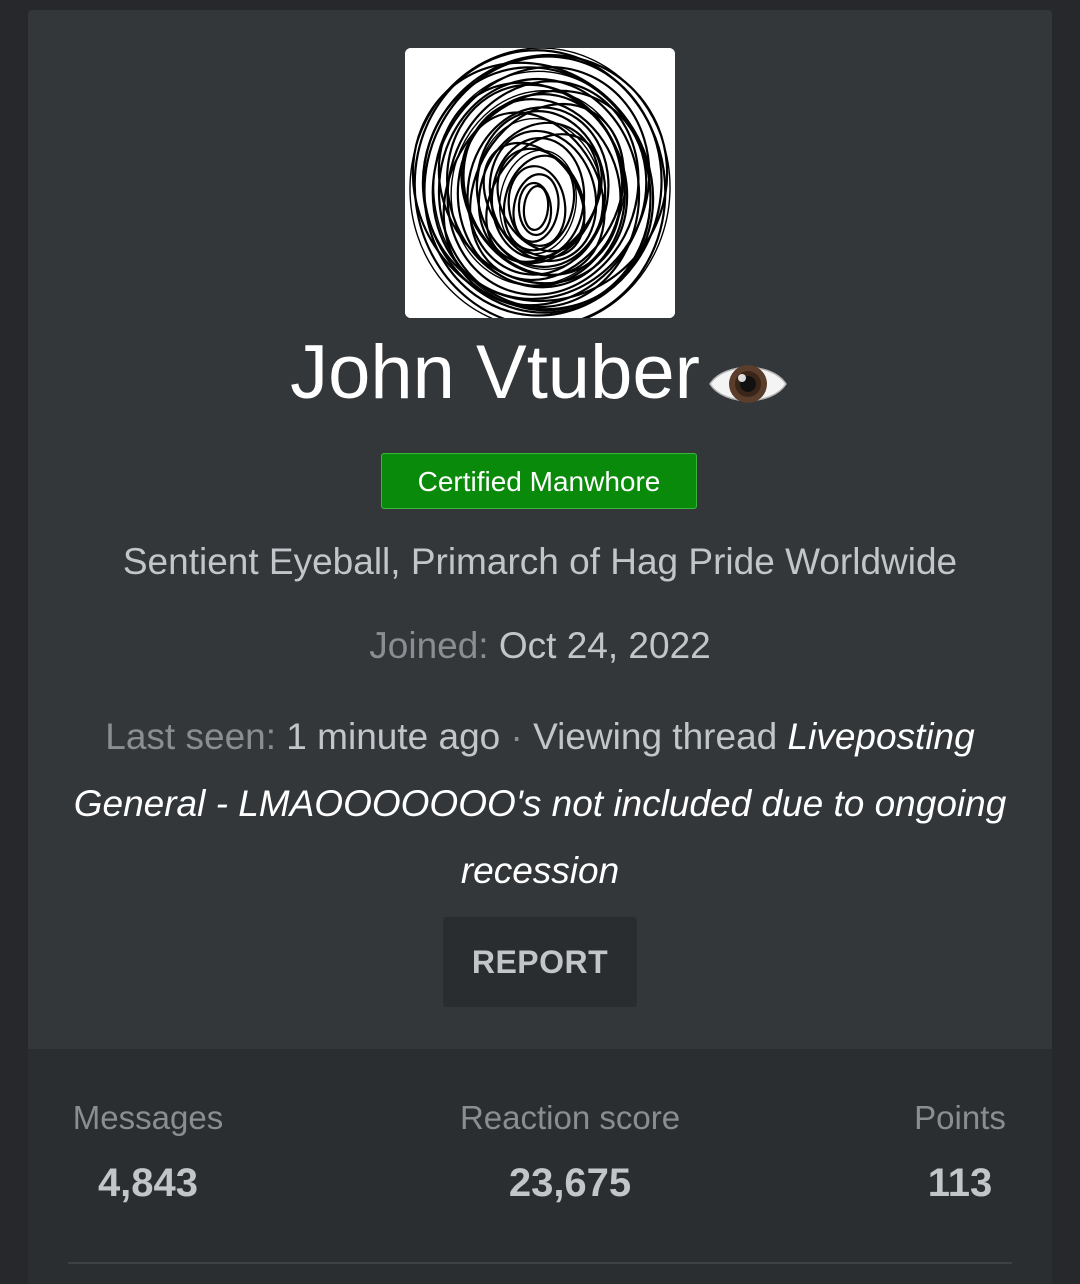 This screenshot has height=1284, width=1080. Describe the element at coordinates (429, 645) in the screenshot. I see `joined-label: Joined:` at that location.